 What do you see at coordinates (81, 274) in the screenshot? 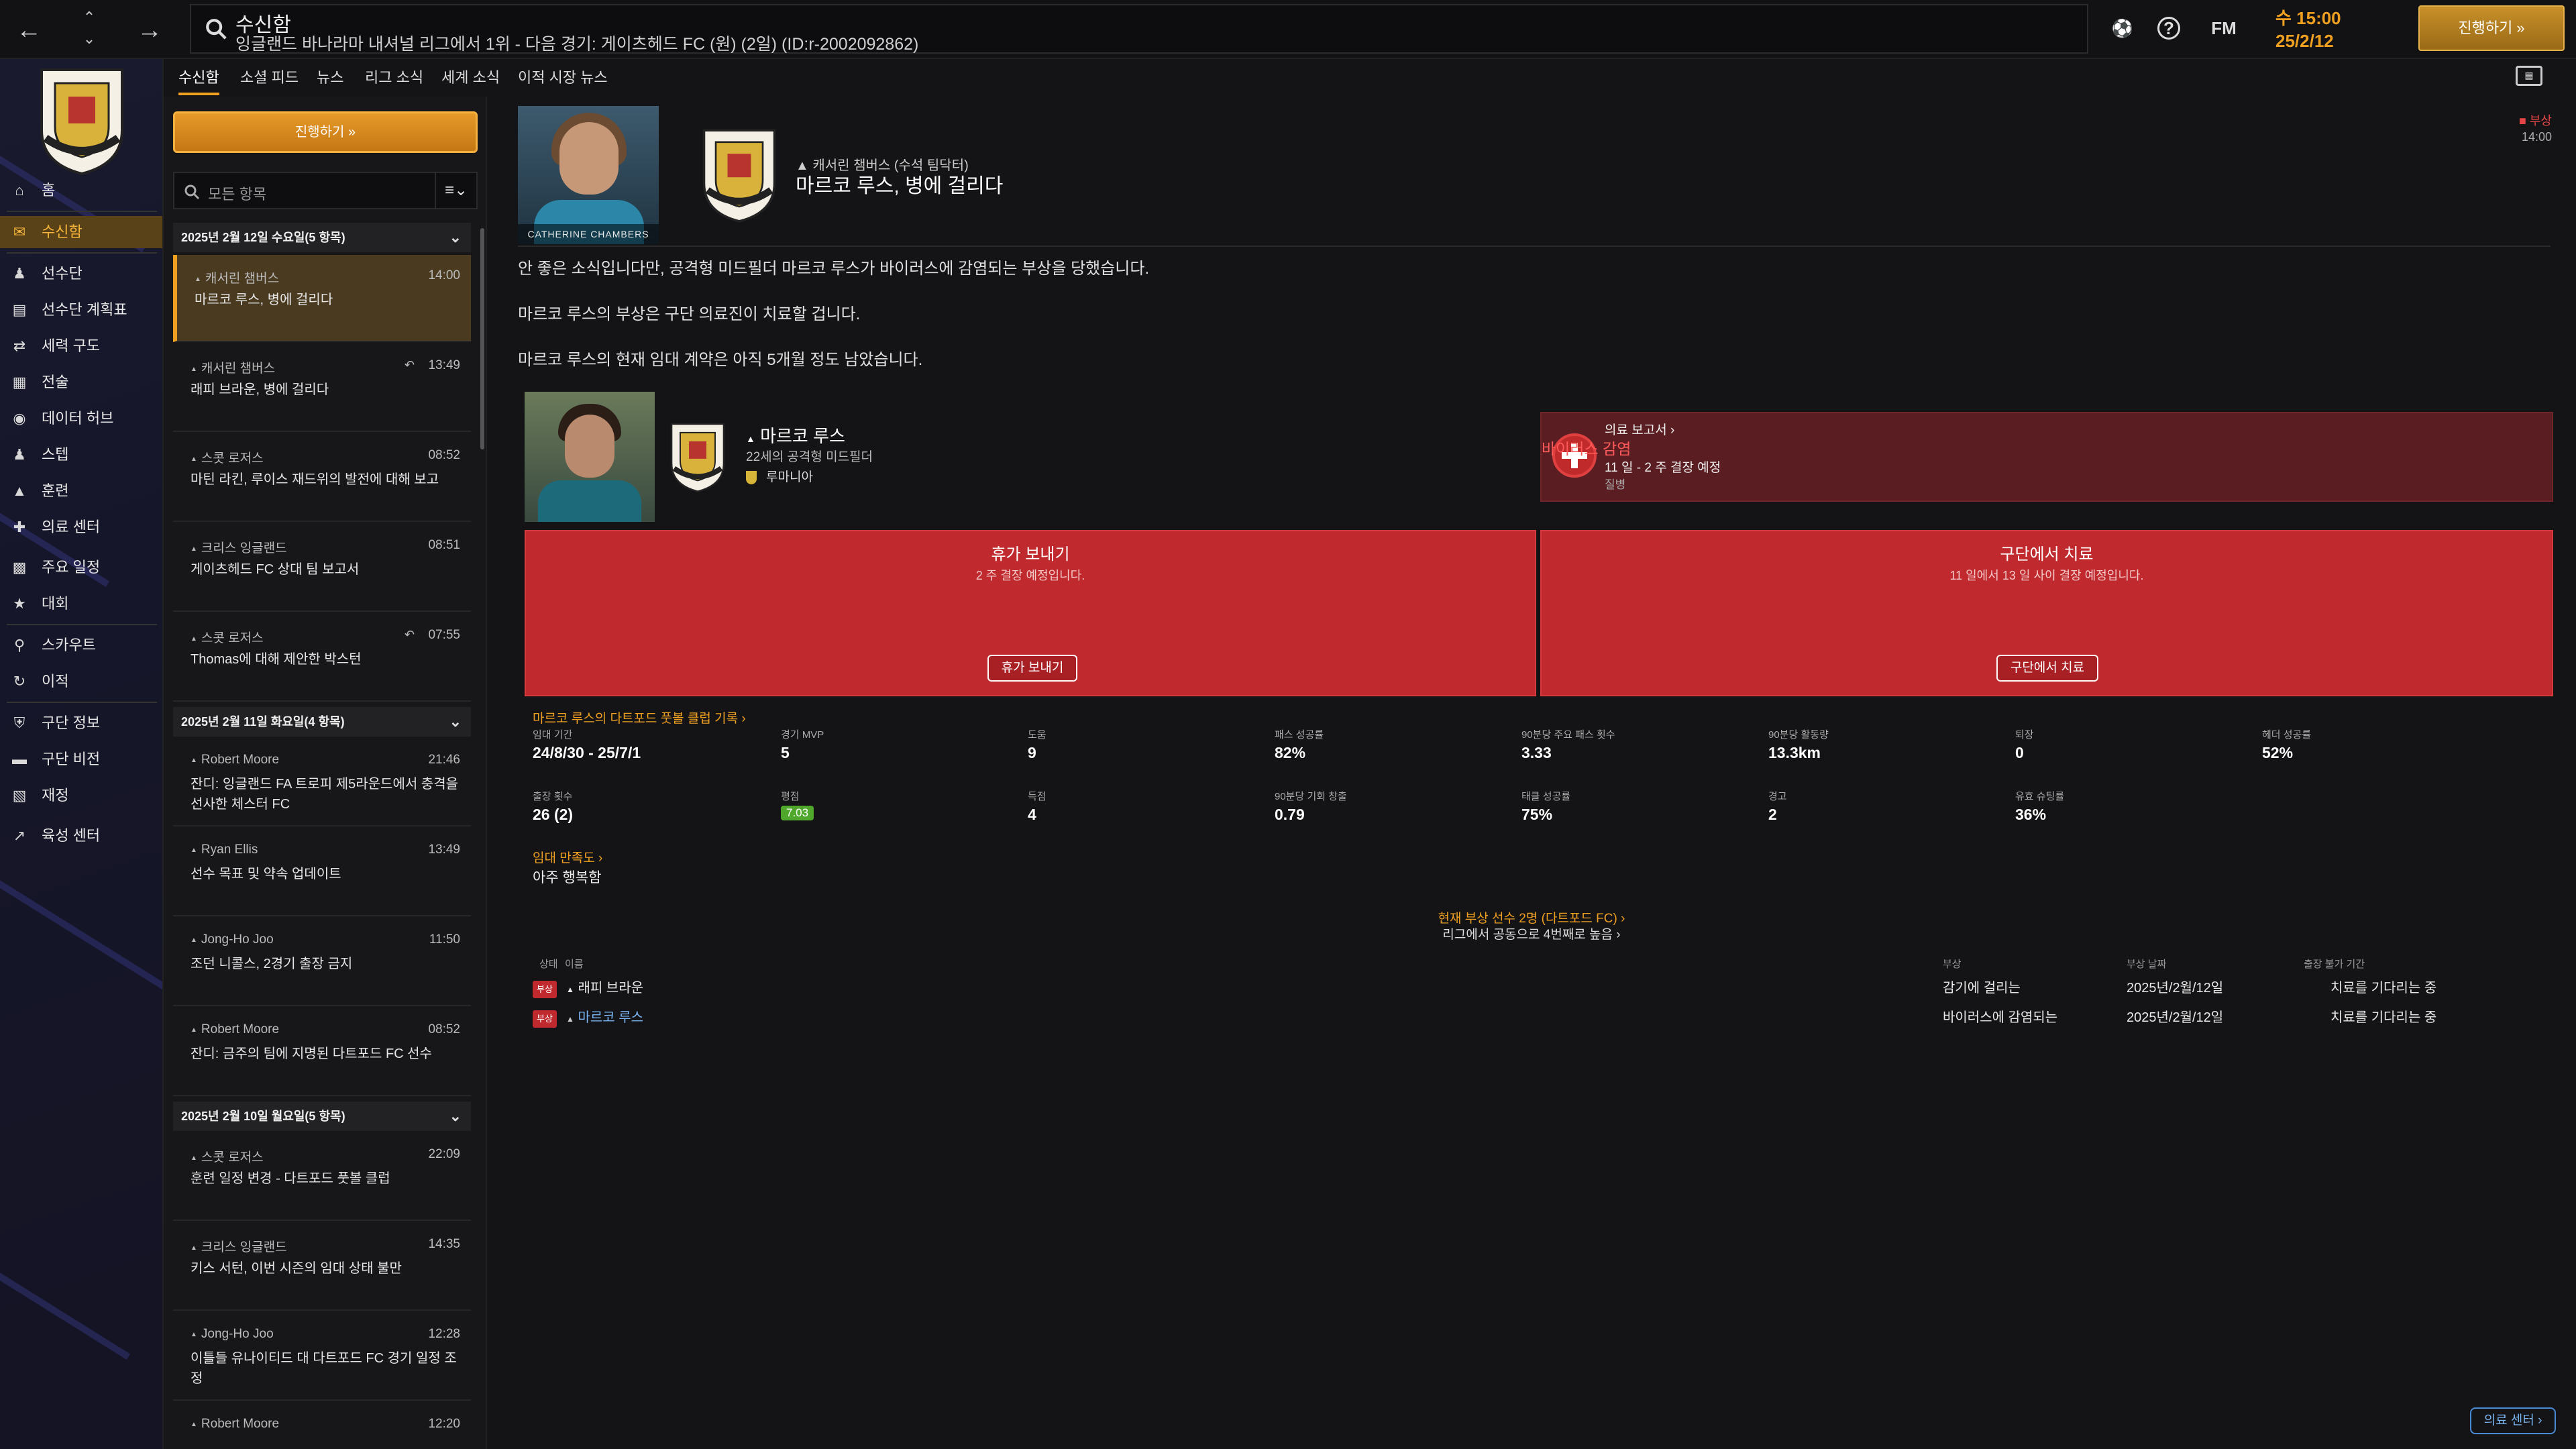
I see `sidebar-item-squad: ♟ 선수단` at bounding box center [81, 274].